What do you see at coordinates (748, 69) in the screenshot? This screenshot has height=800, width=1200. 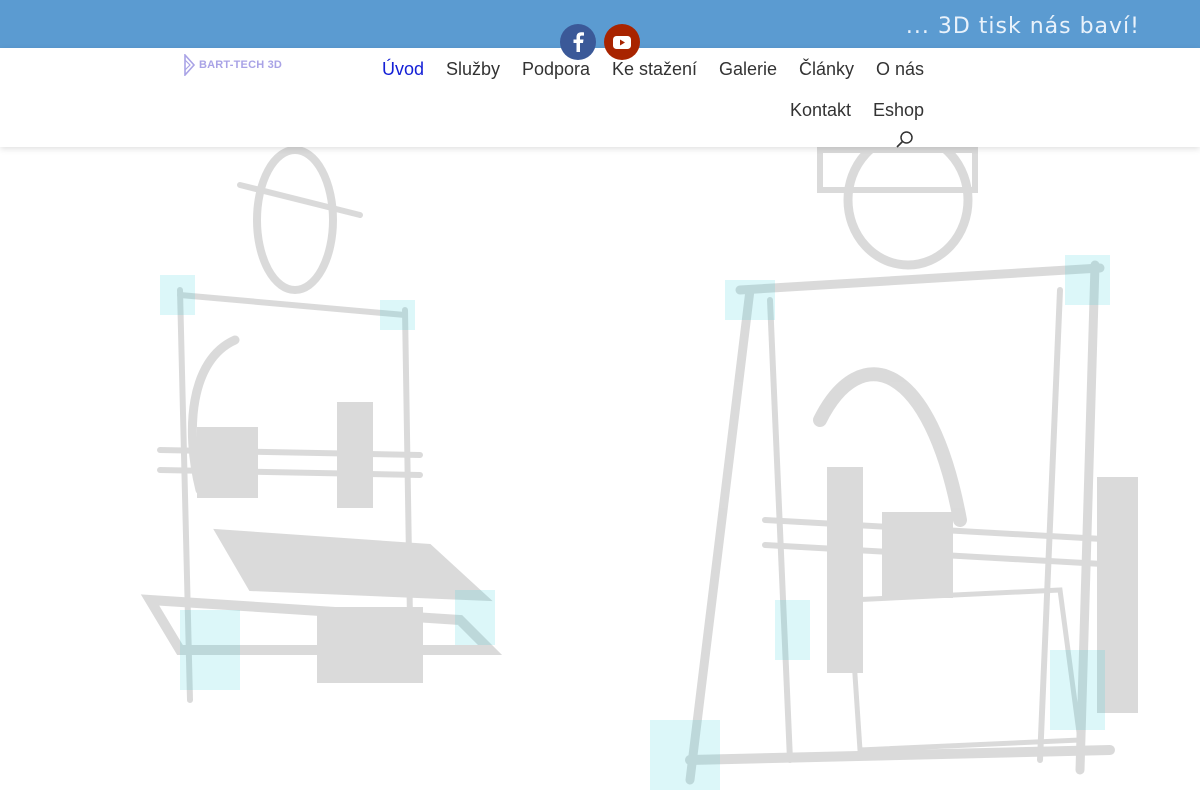 I see `nav-galerie: Galerie` at bounding box center [748, 69].